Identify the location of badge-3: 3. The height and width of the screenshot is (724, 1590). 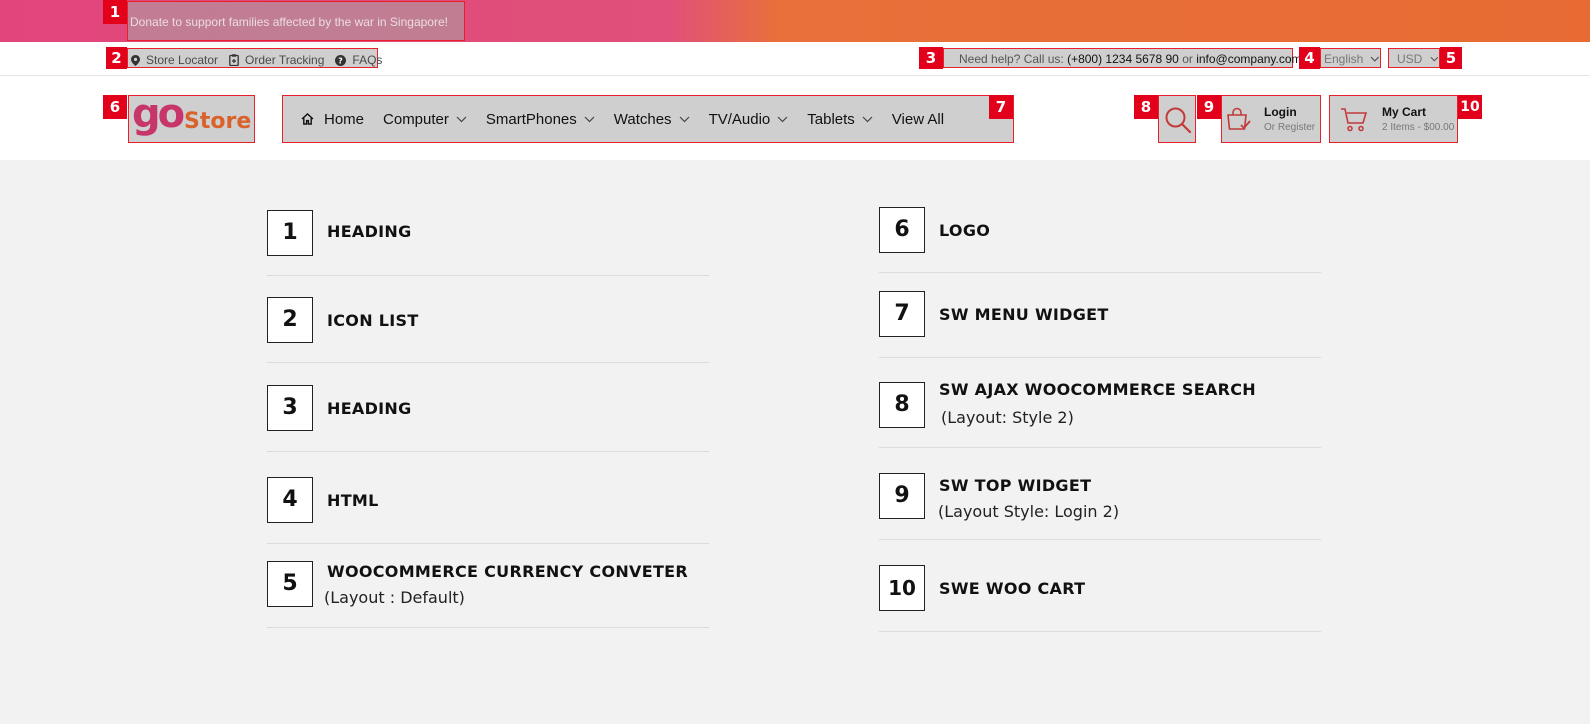
(931, 58).